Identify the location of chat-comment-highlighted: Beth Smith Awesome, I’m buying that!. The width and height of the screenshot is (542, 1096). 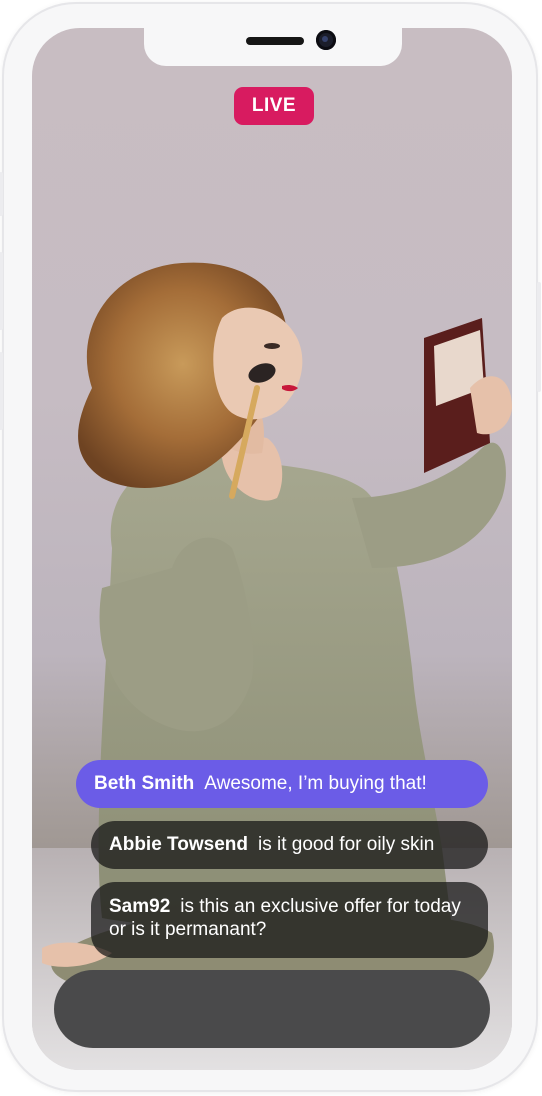
(282, 784).